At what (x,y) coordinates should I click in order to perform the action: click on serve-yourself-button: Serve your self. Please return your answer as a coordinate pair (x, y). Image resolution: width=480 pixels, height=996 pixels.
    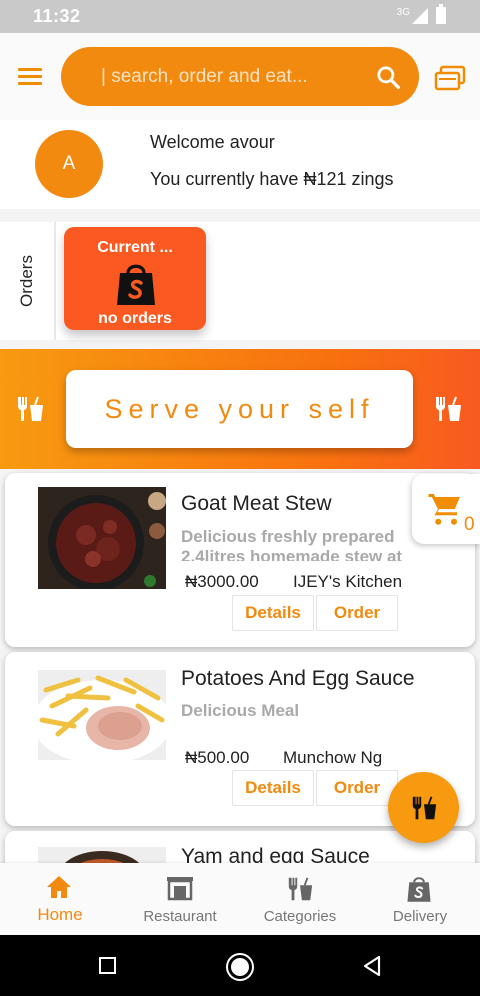
    Looking at the image, I should click on (239, 409).